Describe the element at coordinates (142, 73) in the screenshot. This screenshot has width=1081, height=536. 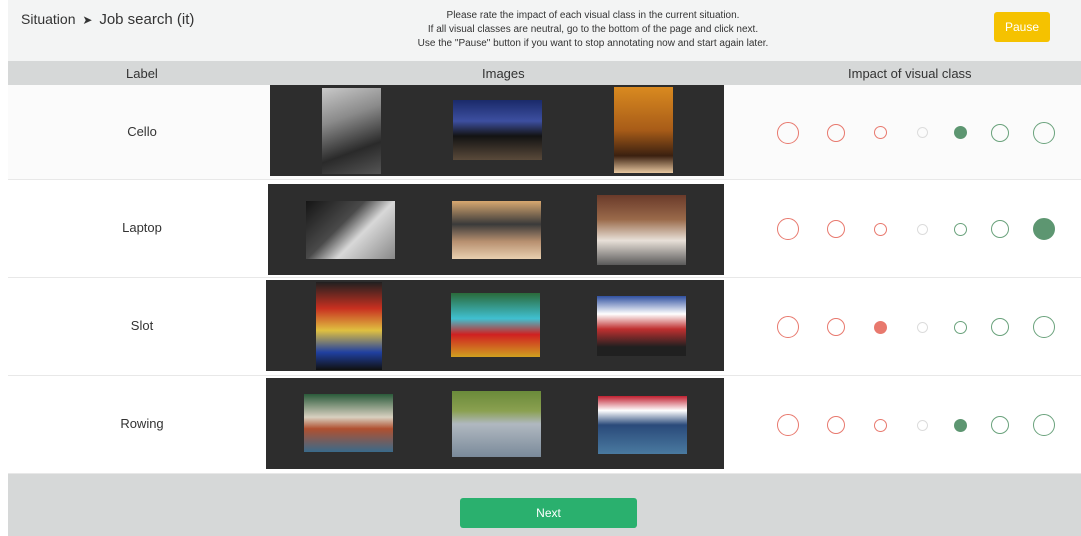
I see `column-label-header: Label` at that location.